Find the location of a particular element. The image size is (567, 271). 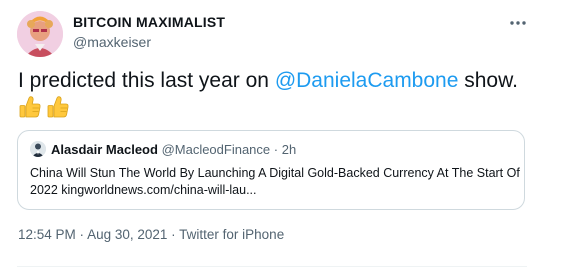

profile-avatar-icon is located at coordinates (40, 34).